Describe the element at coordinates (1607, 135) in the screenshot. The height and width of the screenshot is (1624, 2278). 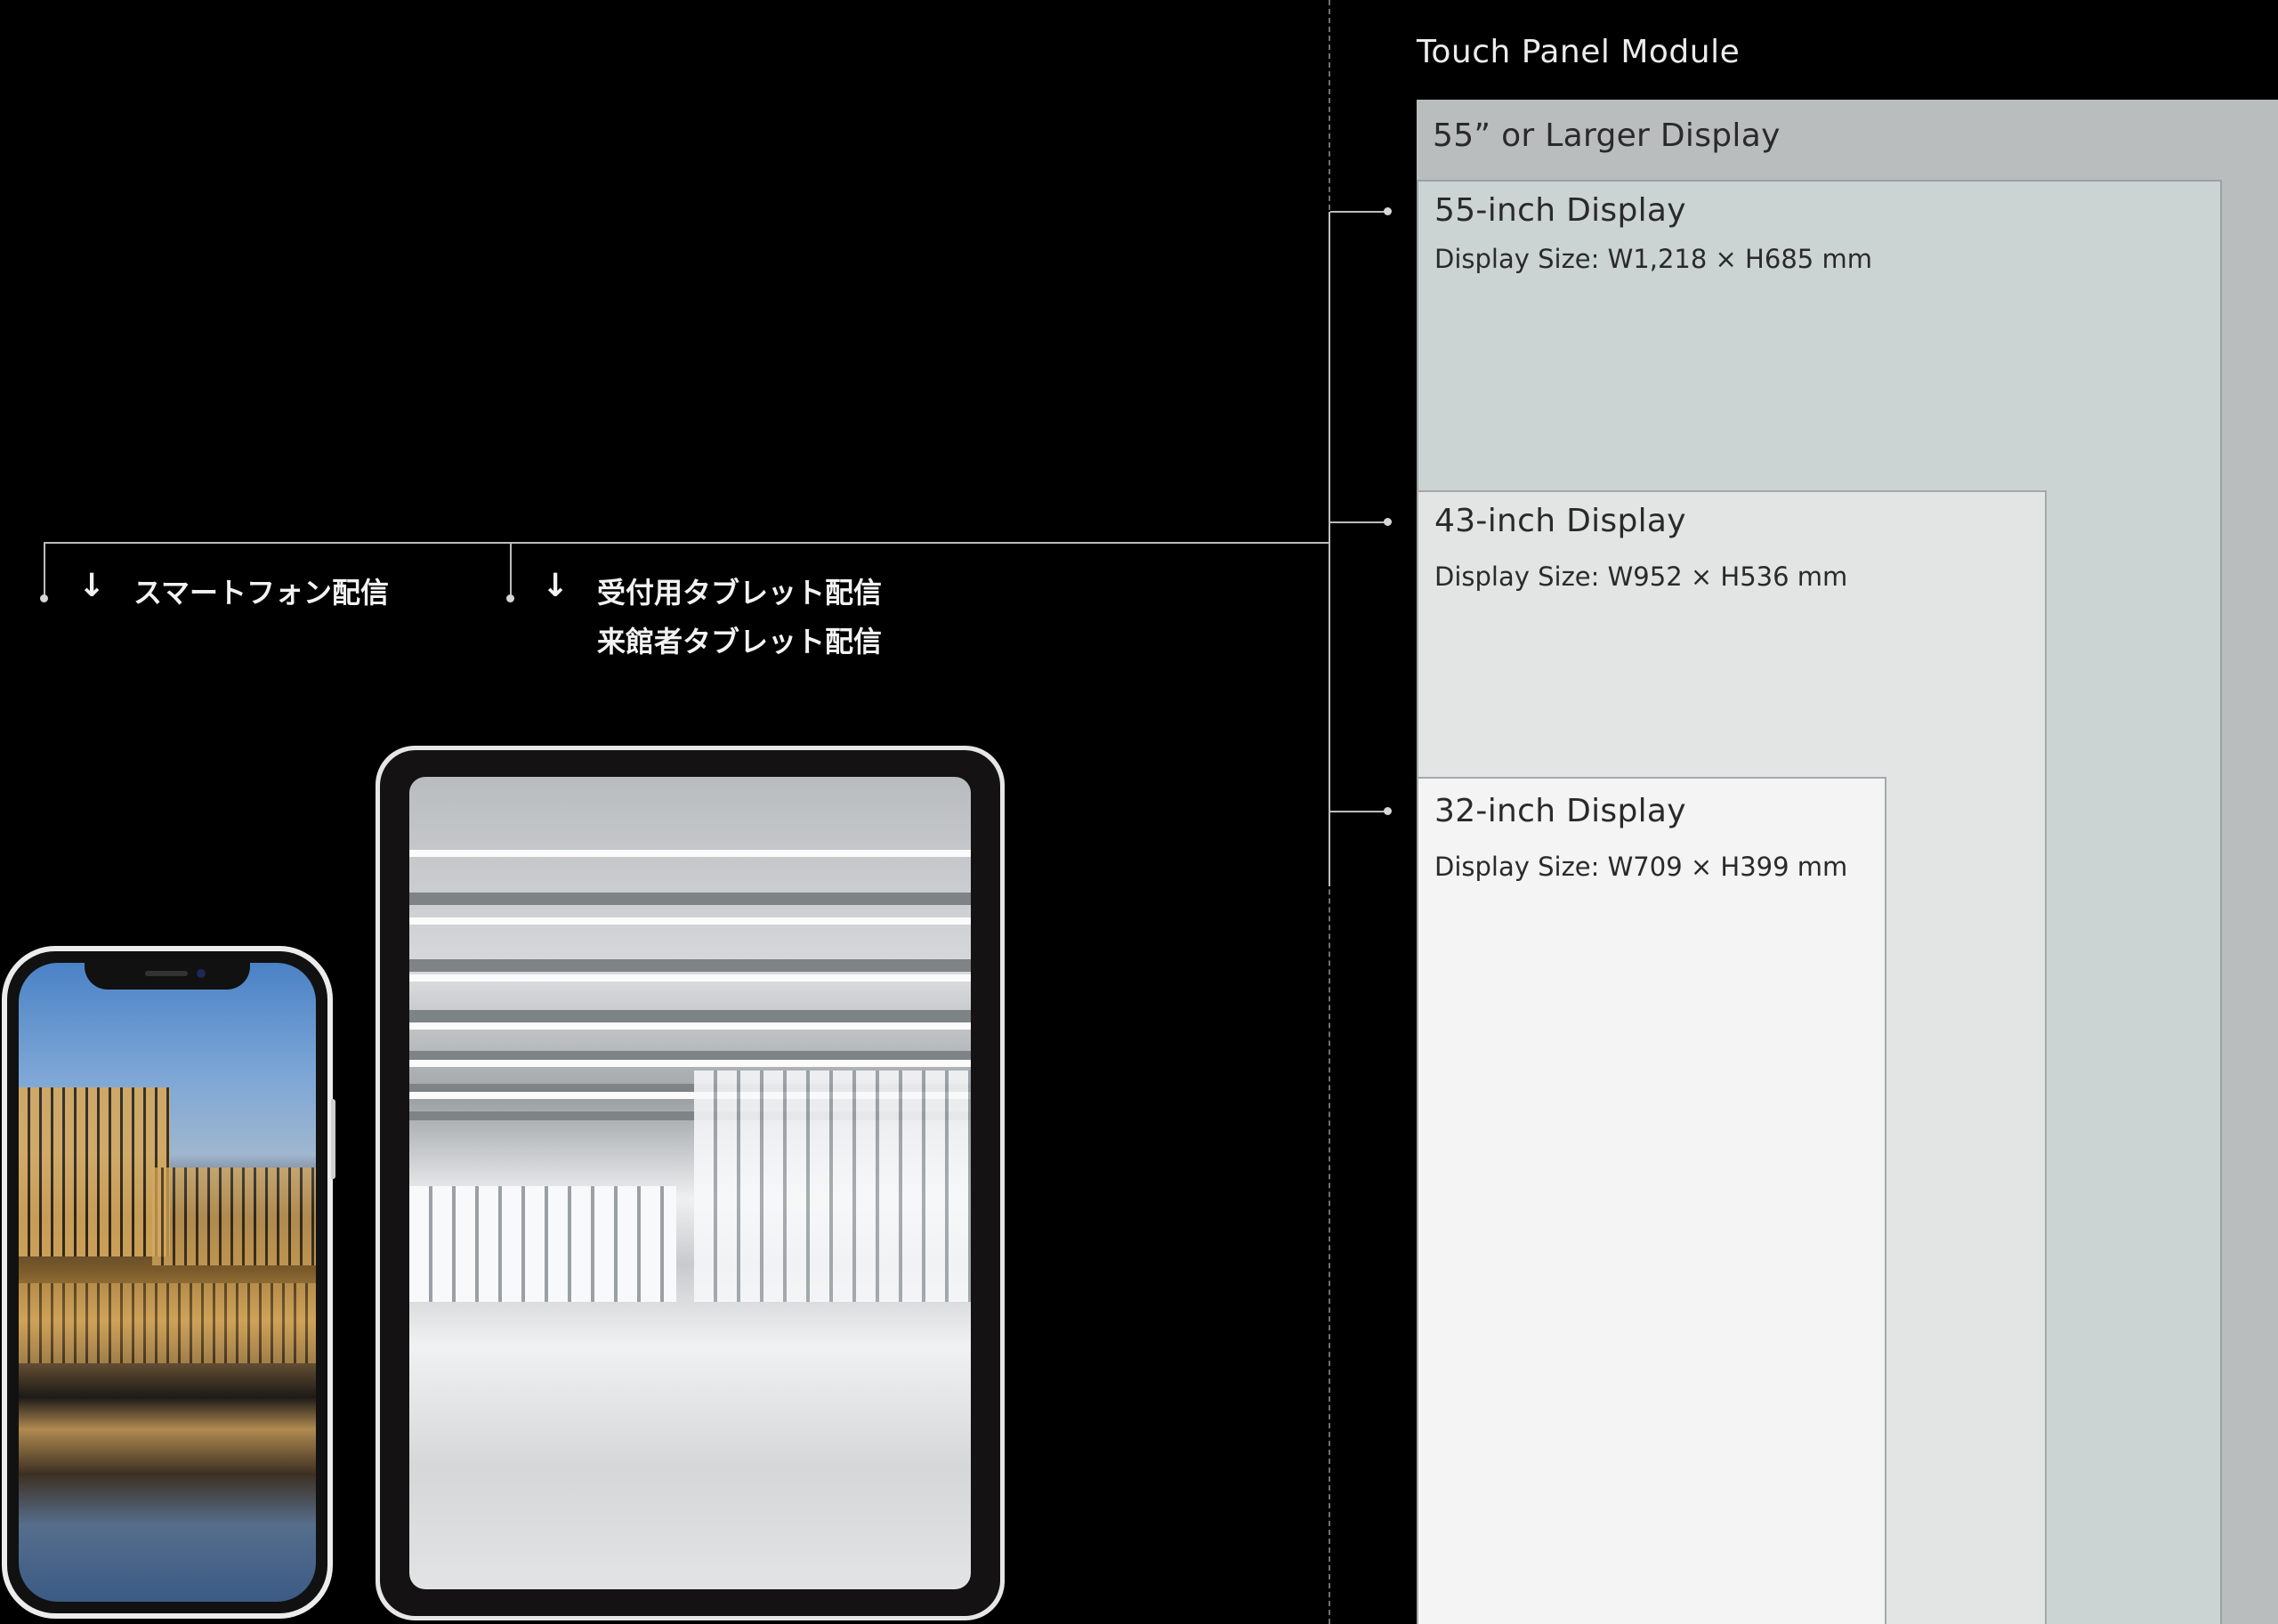
I see `display-label: 55” or Larger Display` at that location.